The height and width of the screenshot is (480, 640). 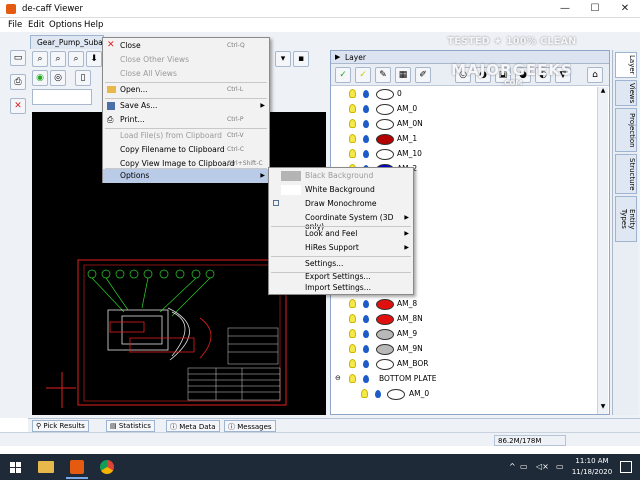 I want to click on decaff-icon, so click(x=77, y=467).